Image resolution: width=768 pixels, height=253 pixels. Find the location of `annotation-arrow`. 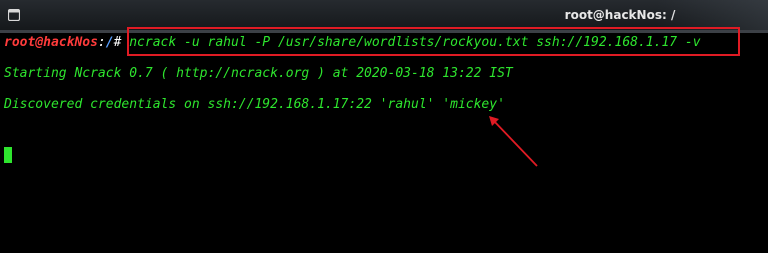

annotation-arrow is located at coordinates (513, 141).